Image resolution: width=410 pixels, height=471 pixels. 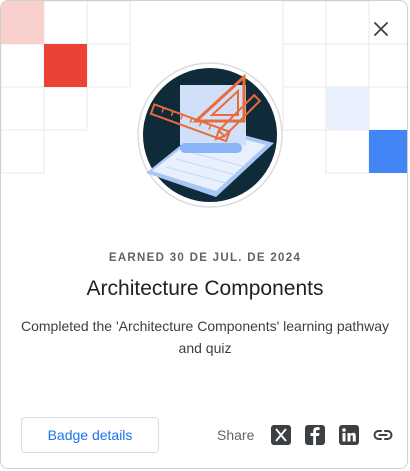 I want to click on red-square, so click(x=65, y=65).